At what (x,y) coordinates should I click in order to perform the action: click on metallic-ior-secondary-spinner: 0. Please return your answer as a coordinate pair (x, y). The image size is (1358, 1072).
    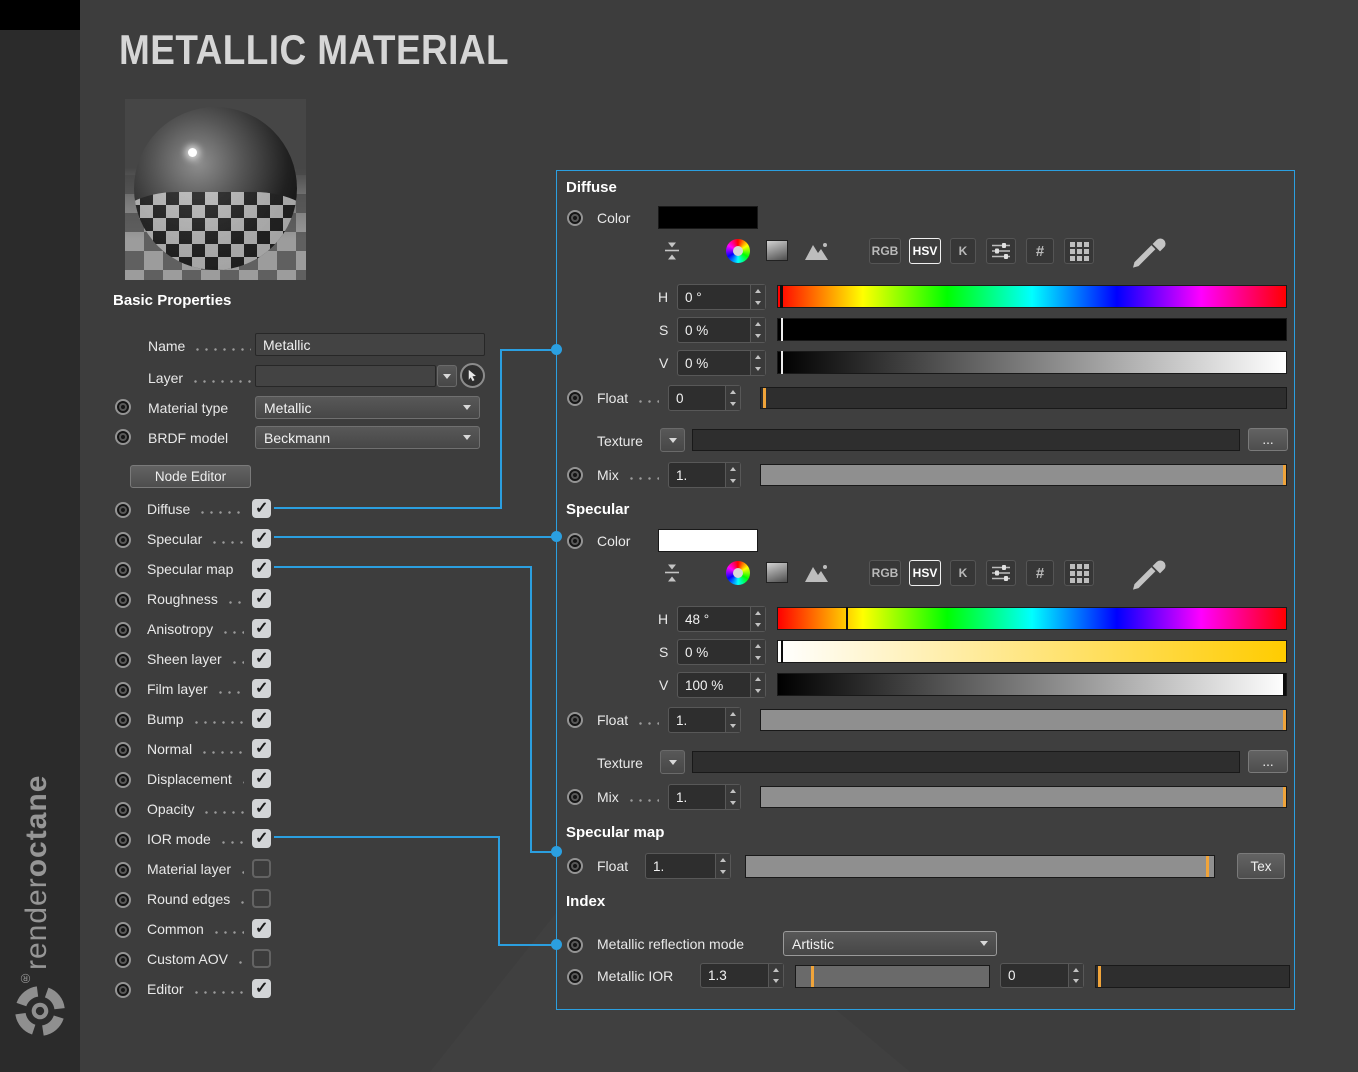
    Looking at the image, I should click on (1042, 975).